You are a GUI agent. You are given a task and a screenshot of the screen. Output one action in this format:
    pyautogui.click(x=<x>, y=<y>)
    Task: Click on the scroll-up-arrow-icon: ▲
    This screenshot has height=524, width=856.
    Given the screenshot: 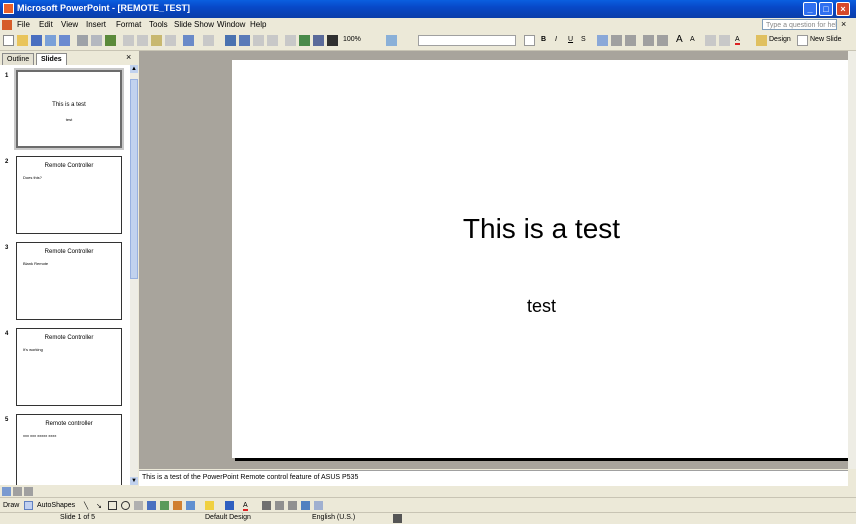 What is the action you would take?
    pyautogui.click(x=134, y=69)
    